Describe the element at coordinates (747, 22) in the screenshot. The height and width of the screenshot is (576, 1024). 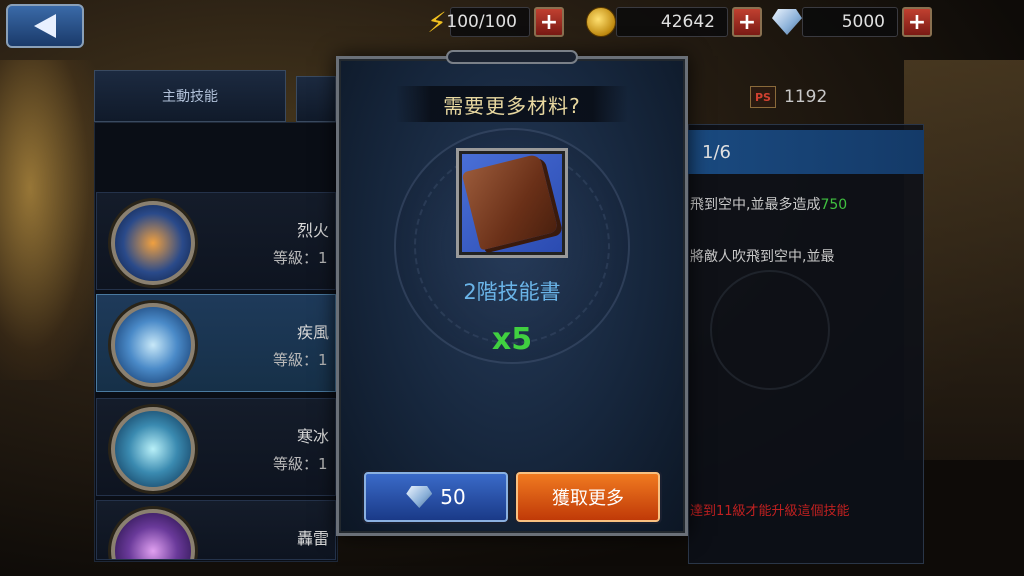
I see `add-gold-button: +` at that location.